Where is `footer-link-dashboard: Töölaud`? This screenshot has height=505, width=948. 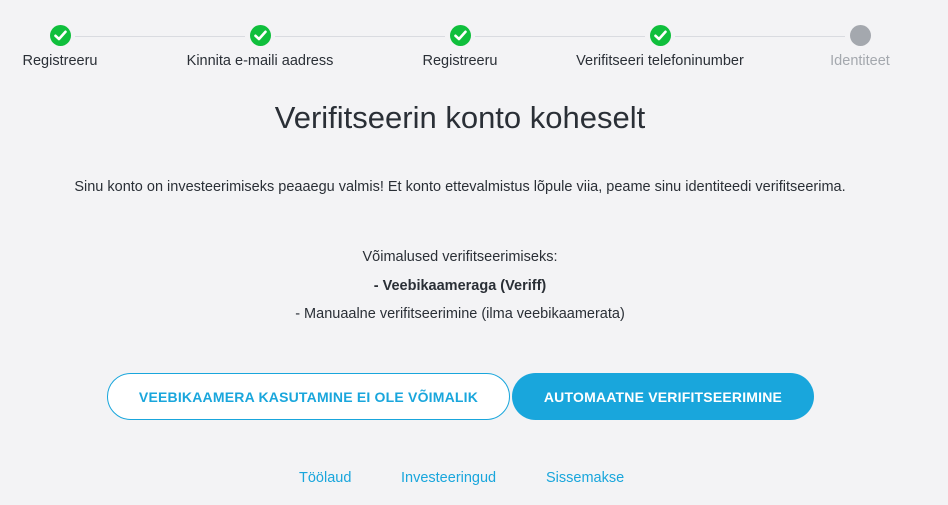
footer-link-dashboard: Töölaud is located at coordinates (325, 478).